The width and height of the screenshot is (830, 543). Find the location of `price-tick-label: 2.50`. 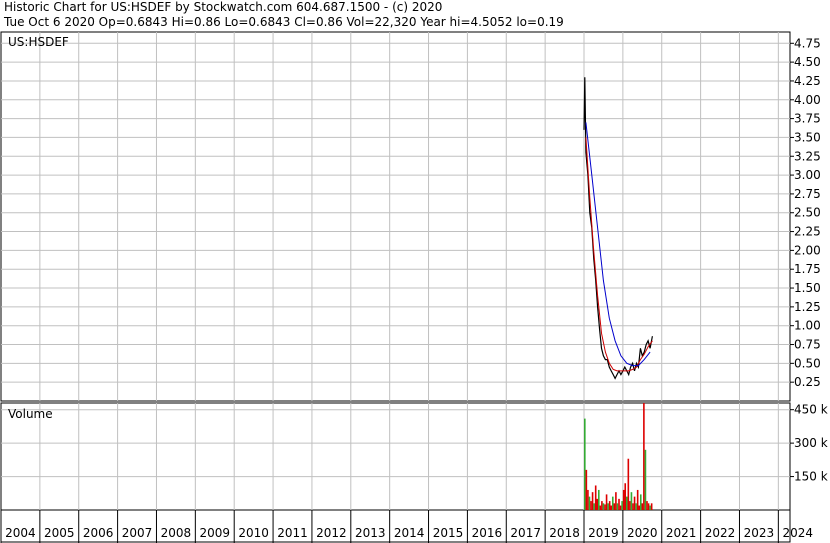

price-tick-label: 2.50 is located at coordinates (807, 213).